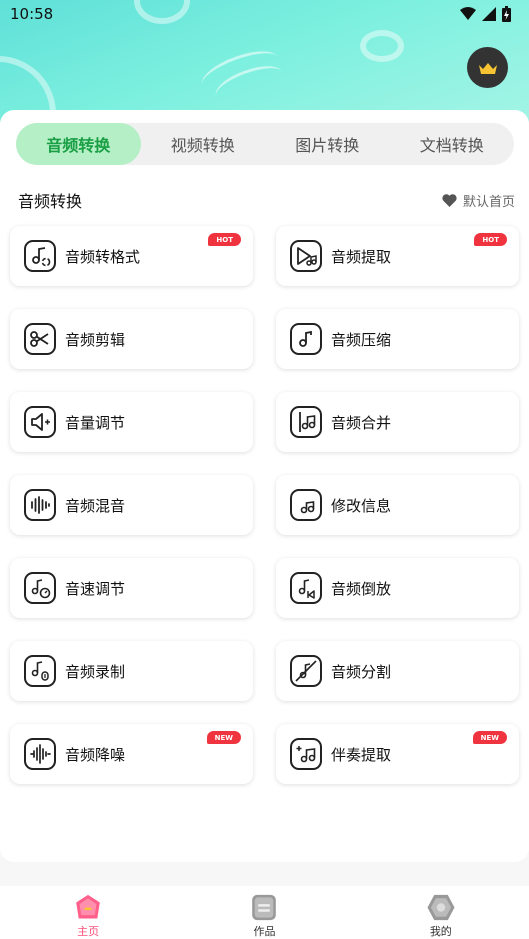 The height and width of the screenshot is (939, 529). Describe the element at coordinates (95, 588) in the screenshot. I see `tool-label: 音速调节` at that location.